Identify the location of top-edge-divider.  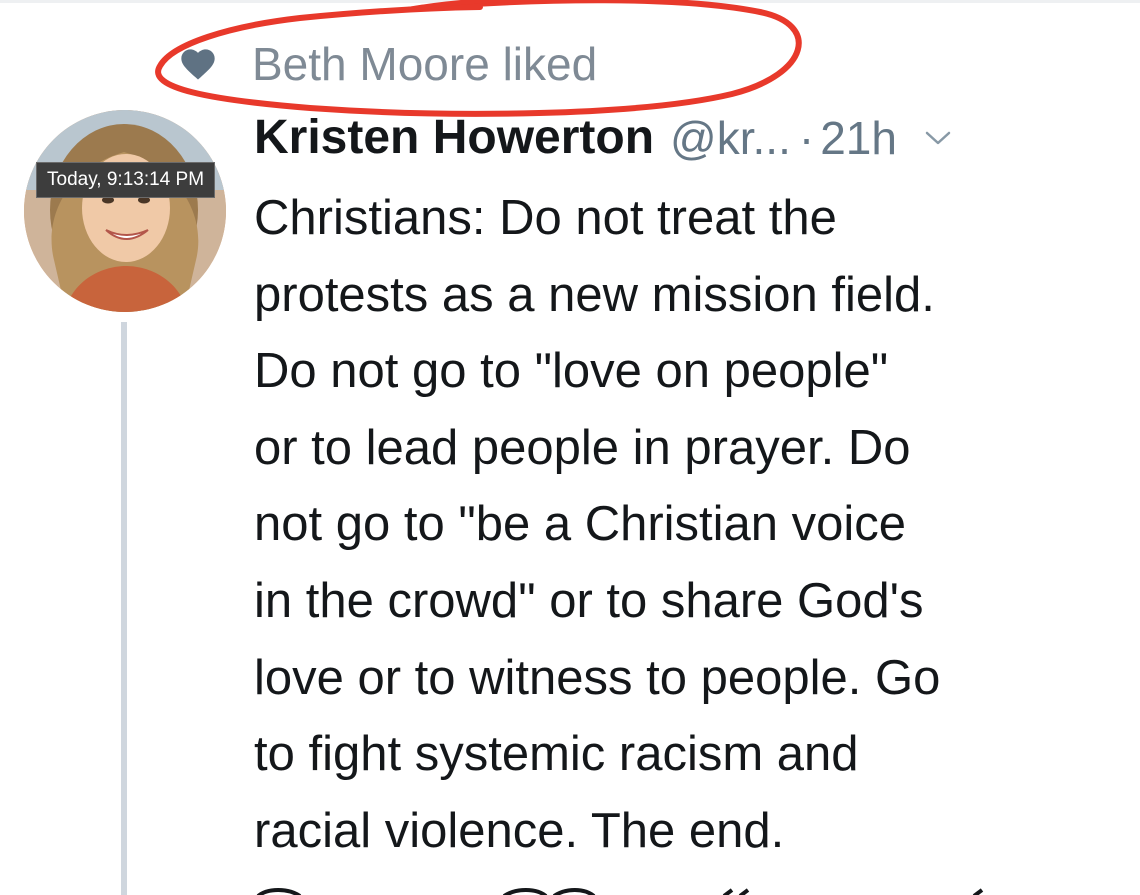
(570, 1).